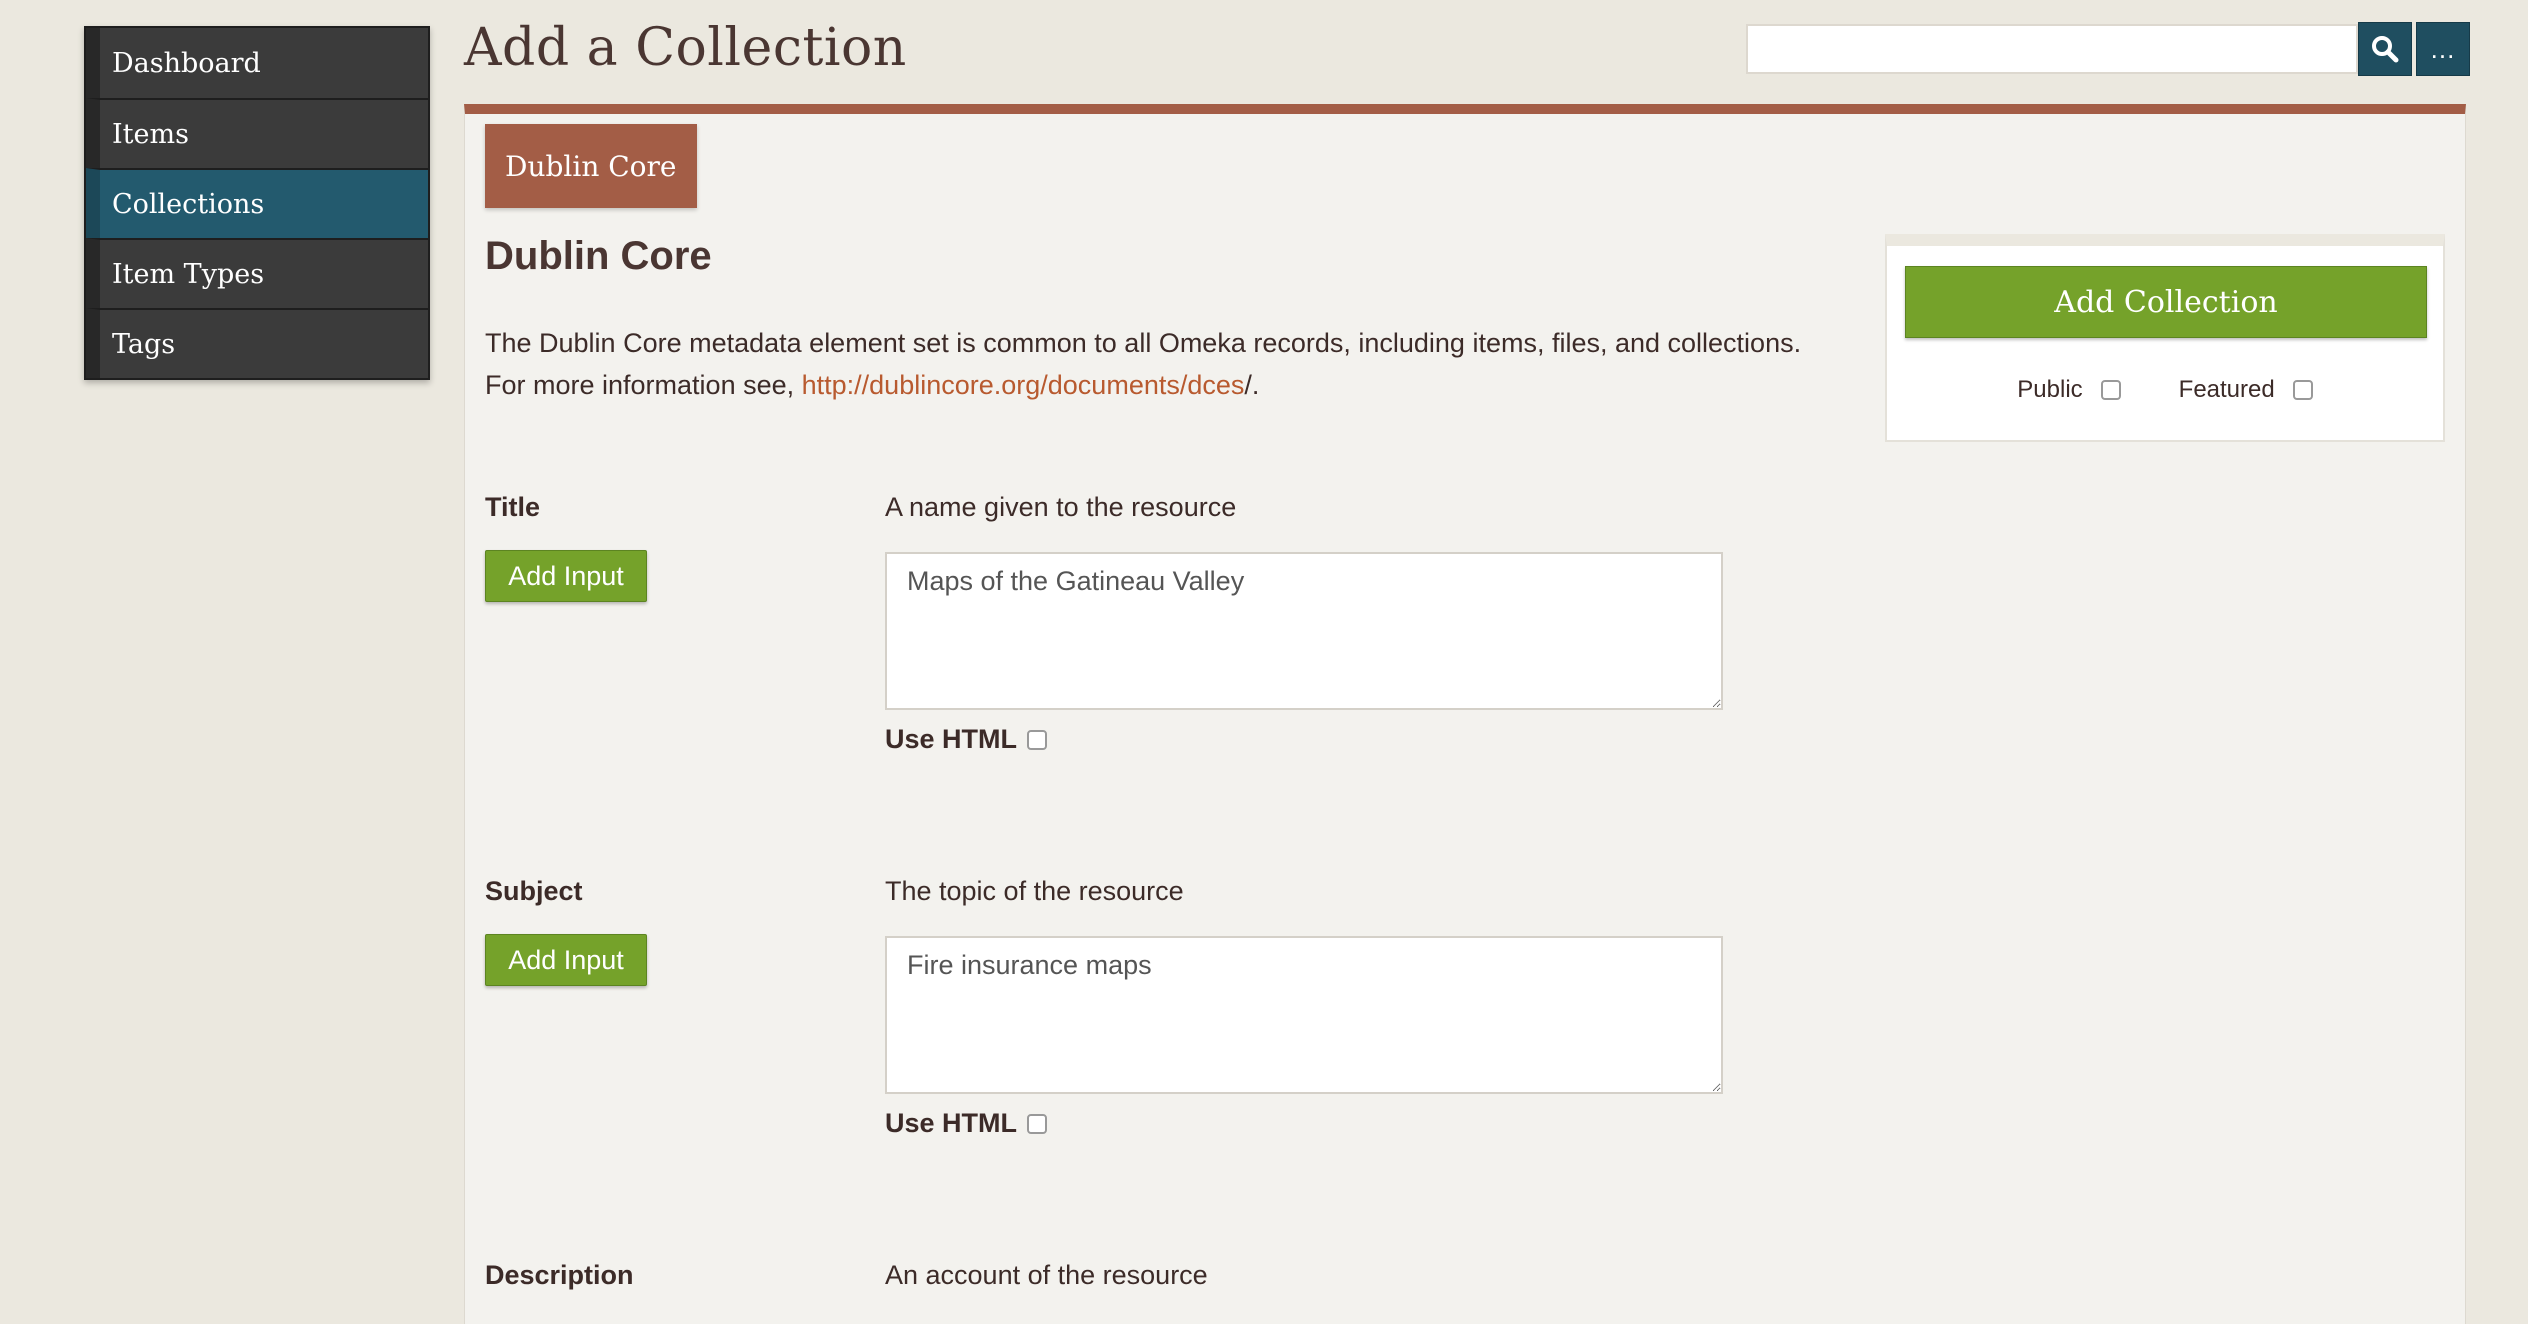  Describe the element at coordinates (598, 256) in the screenshot. I see `section-title: Dublin Core` at that location.